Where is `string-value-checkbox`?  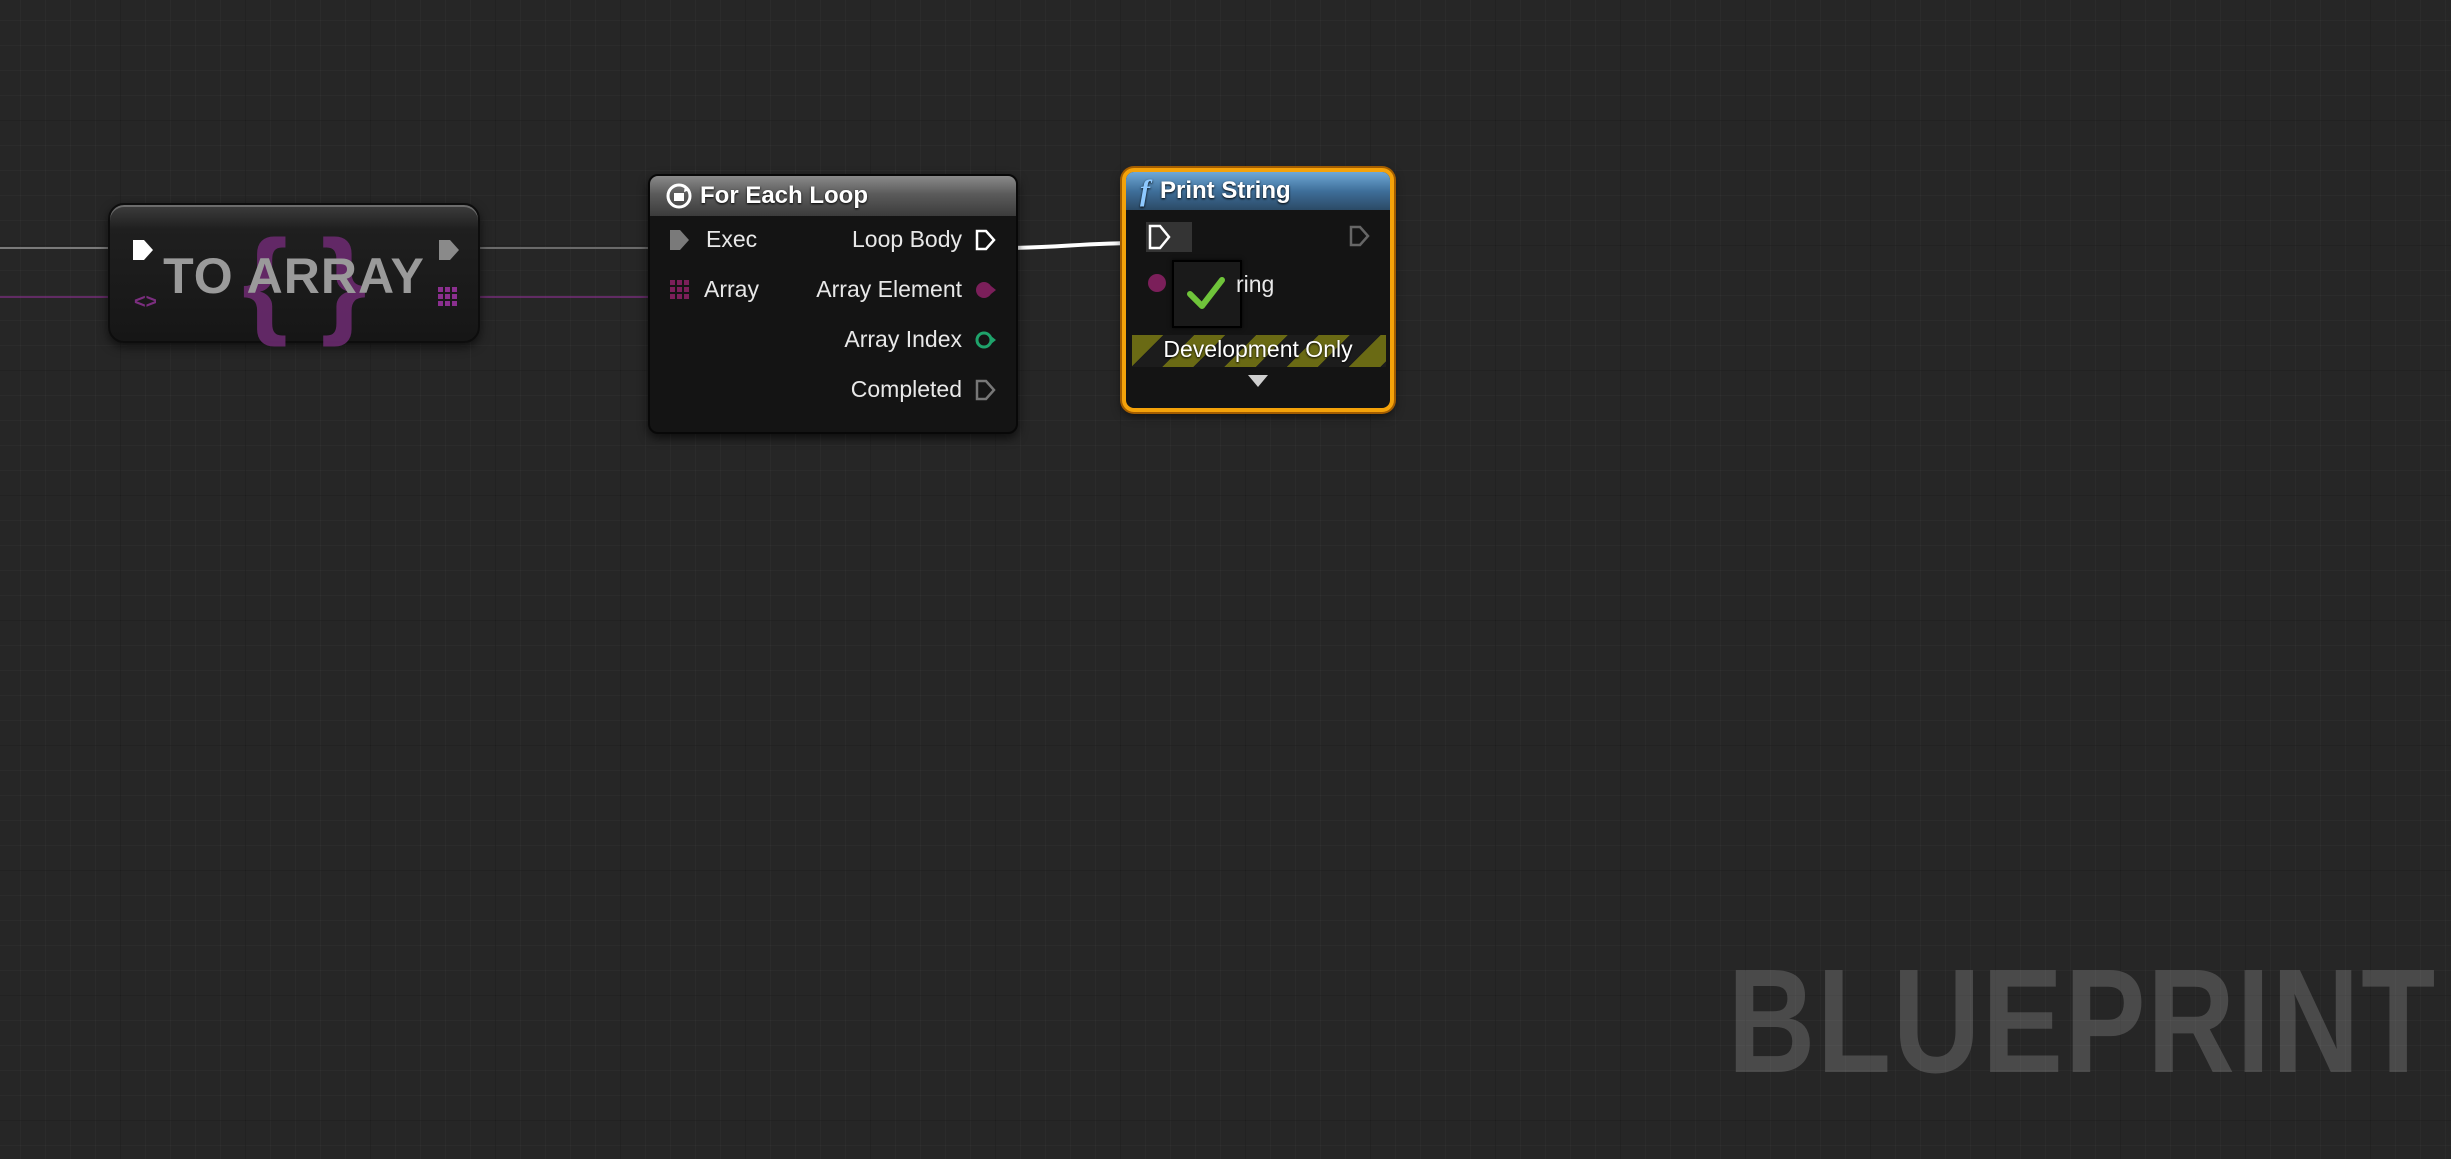
string-value-checkbox is located at coordinates (1207, 294).